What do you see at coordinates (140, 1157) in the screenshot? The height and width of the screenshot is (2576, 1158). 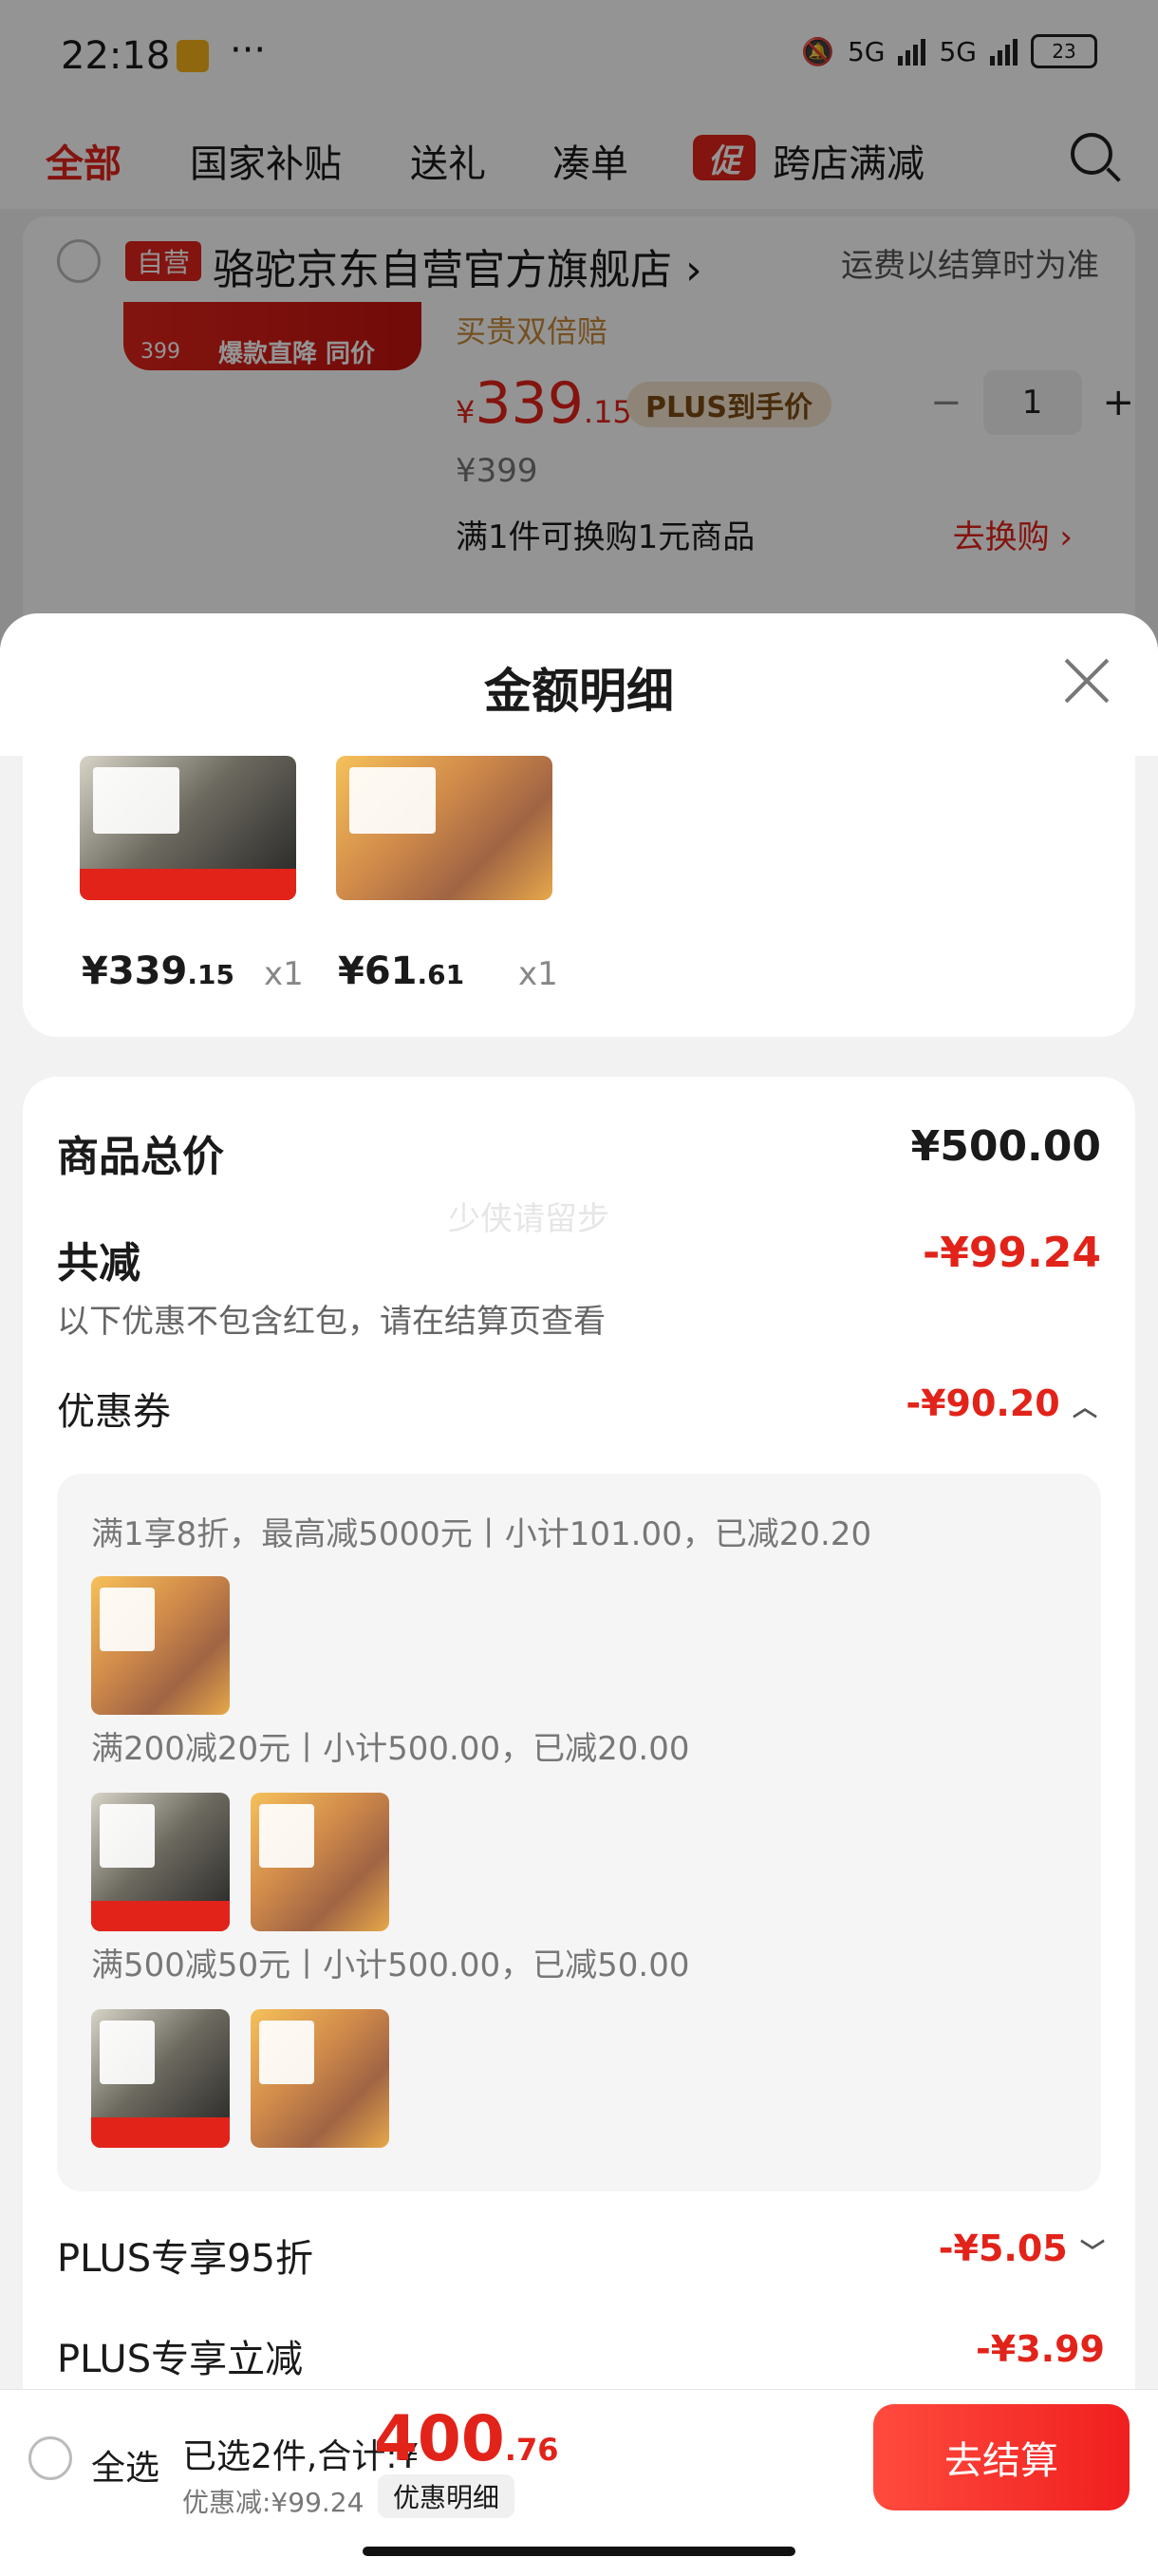 I see `total-price-label: 商品总价` at bounding box center [140, 1157].